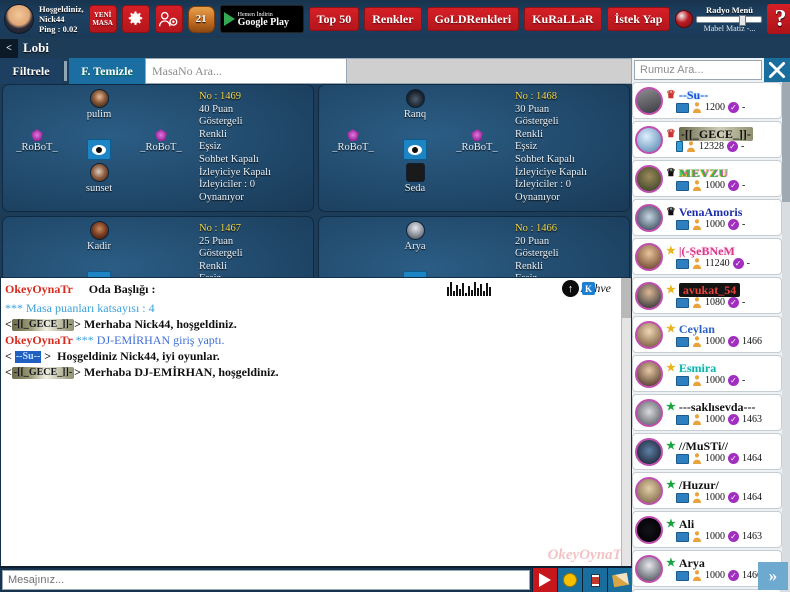  What do you see at coordinates (135, 19) in the screenshot?
I see `settings-button` at bounding box center [135, 19].